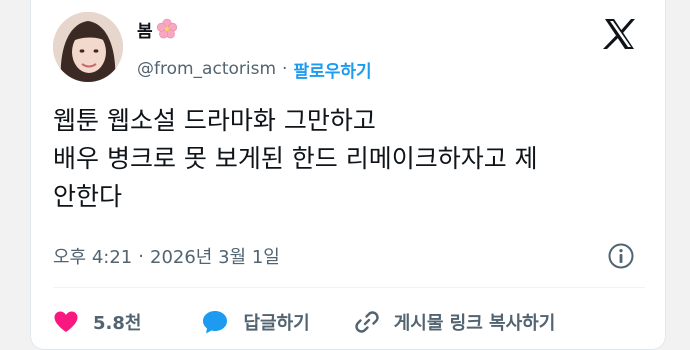 This screenshot has height=350, width=690. I want to click on like-button: 5.8천, so click(97, 322).